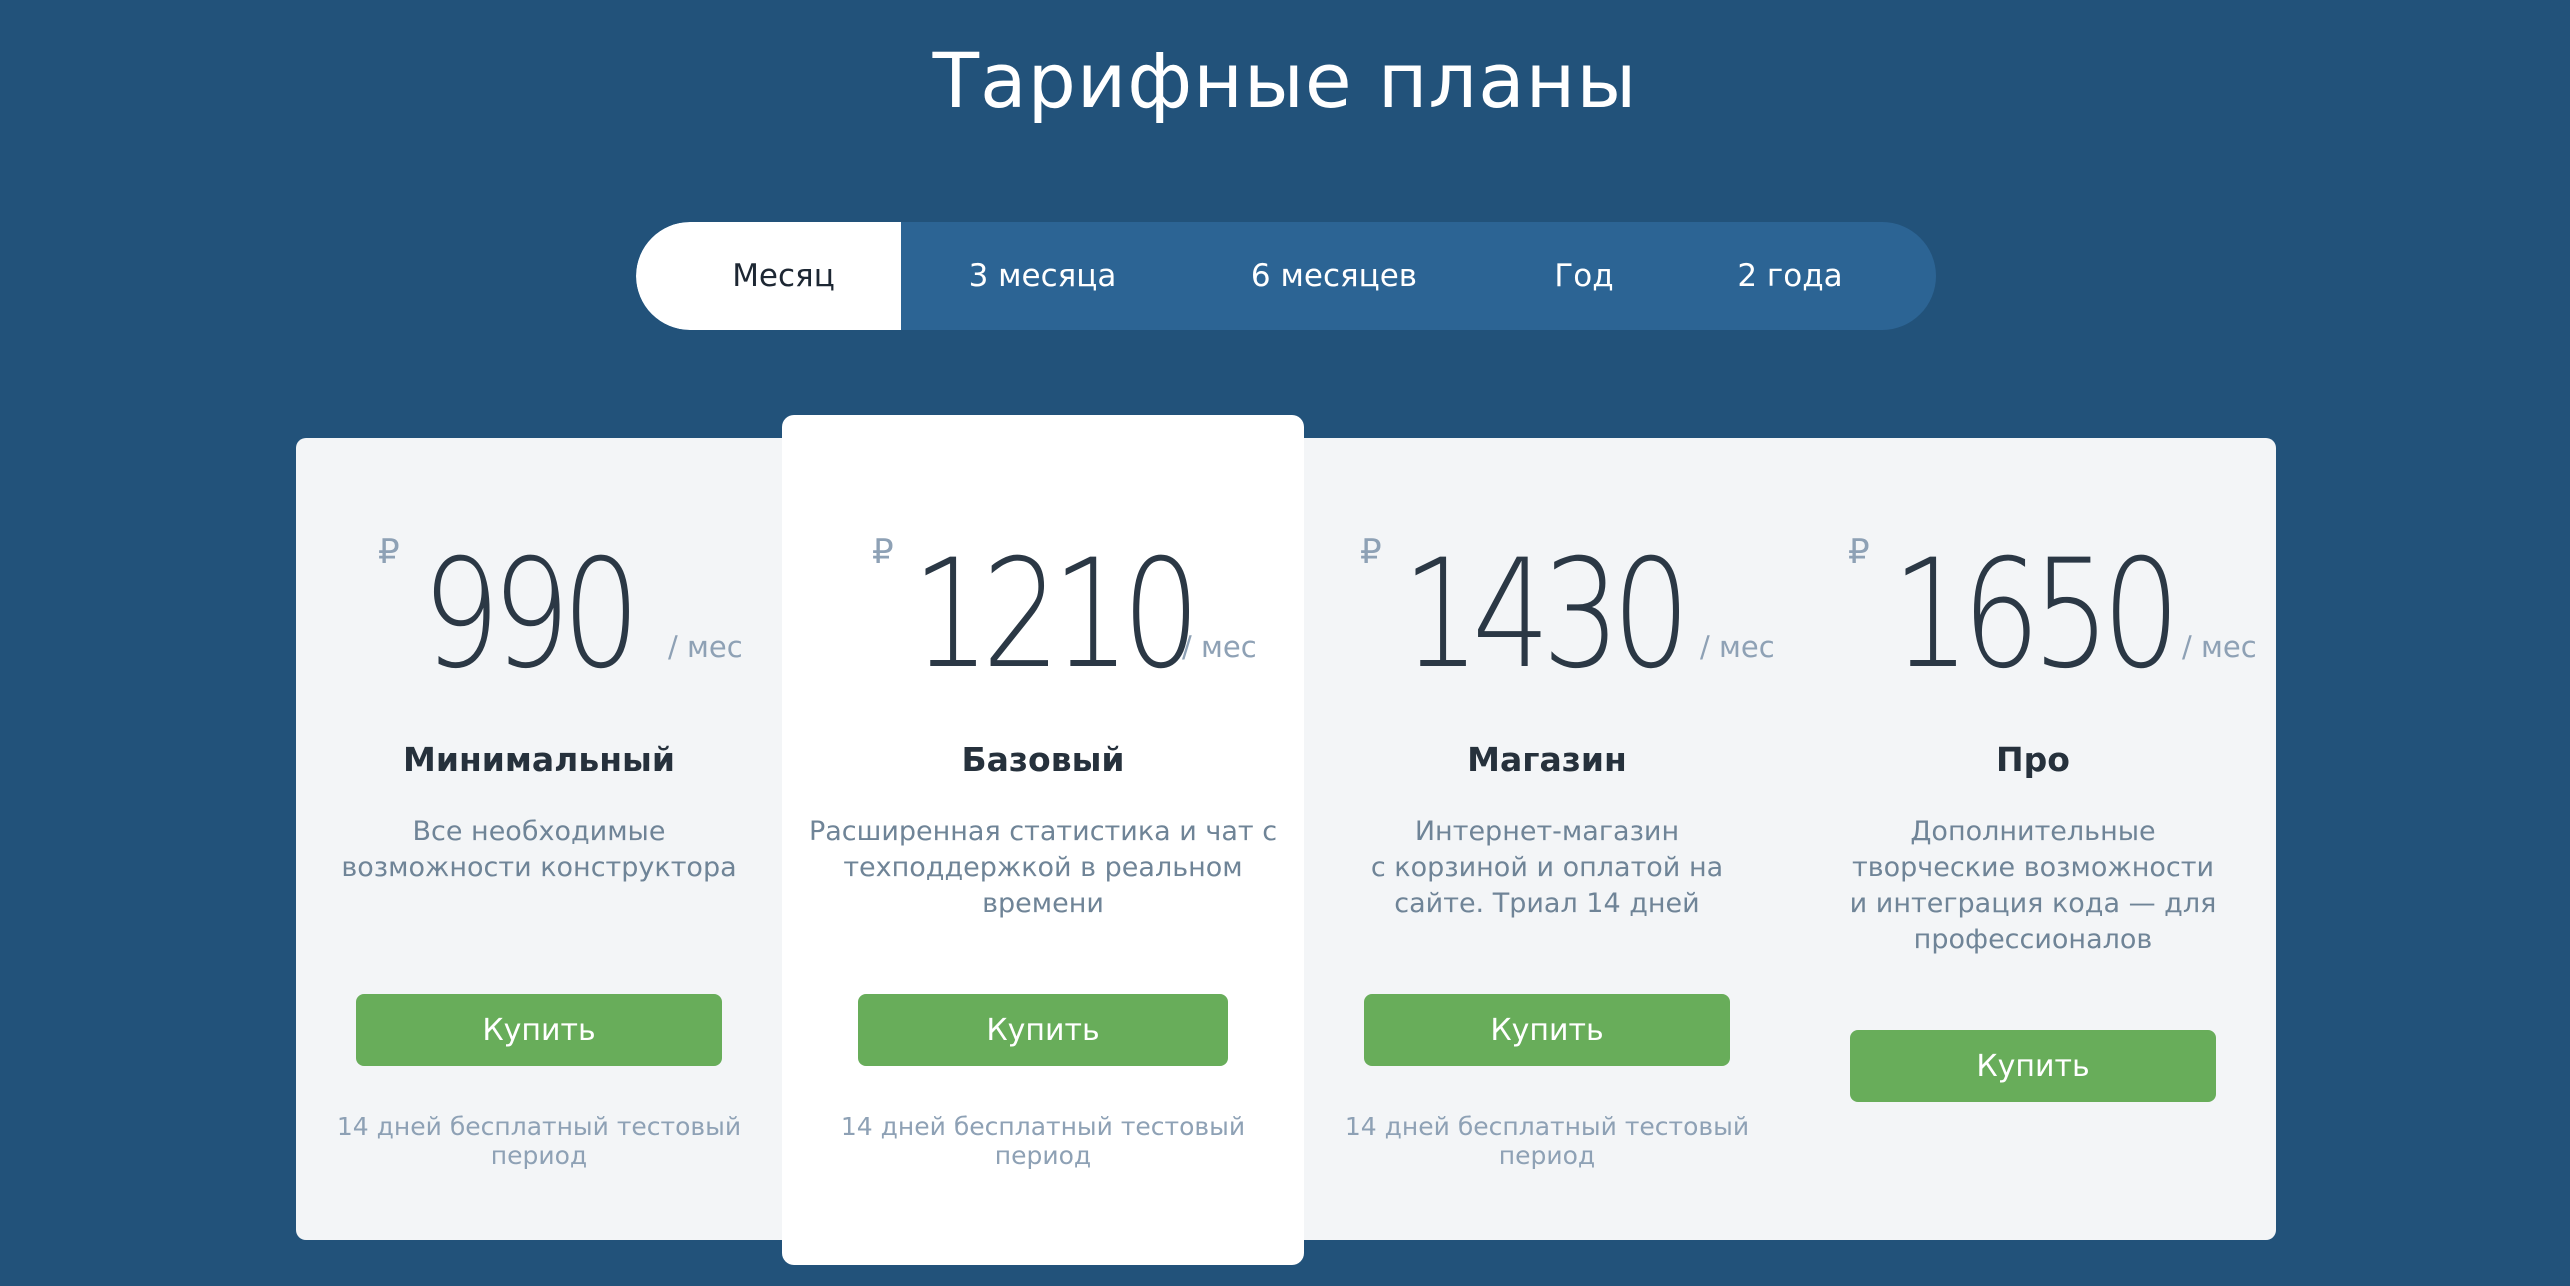  What do you see at coordinates (768, 276) in the screenshot?
I see `tab-month: Месяц` at bounding box center [768, 276].